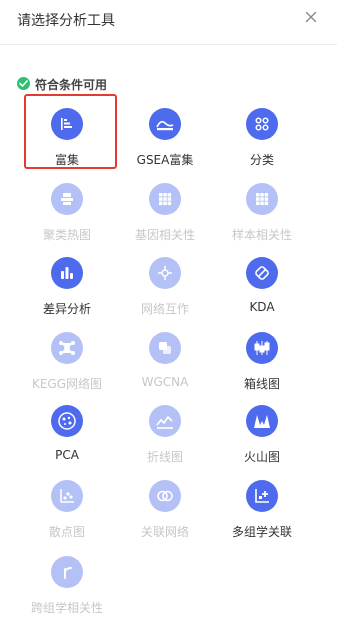 The width and height of the screenshot is (337, 622). What do you see at coordinates (67, 199) in the screenshot?
I see `cluster-heatmap-icon` at bounding box center [67, 199].